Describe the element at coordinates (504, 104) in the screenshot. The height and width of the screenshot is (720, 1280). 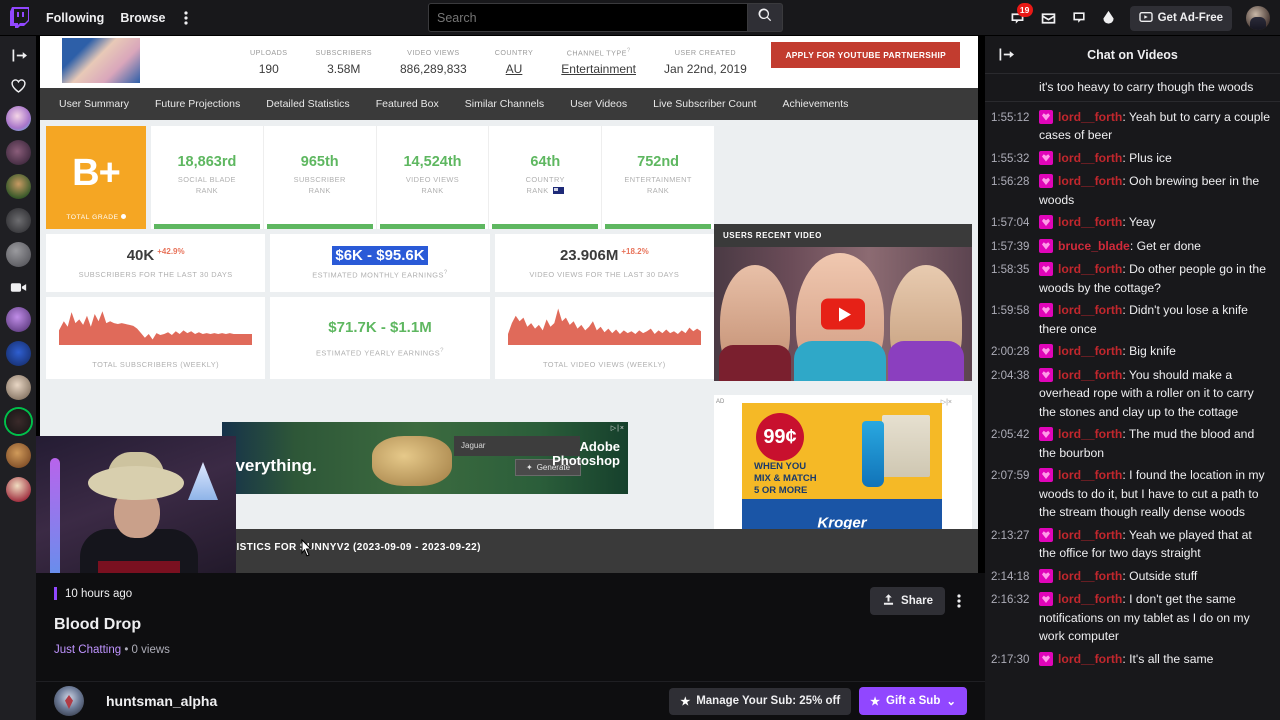
I see `tab-similar-channels: Similar Channels` at that location.